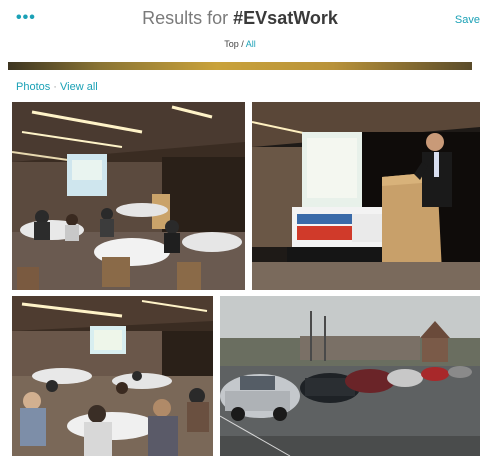 Image resolution: width=480 pixels, height=456 pixels. I want to click on hashtag: #EVsatWork, so click(285, 18).